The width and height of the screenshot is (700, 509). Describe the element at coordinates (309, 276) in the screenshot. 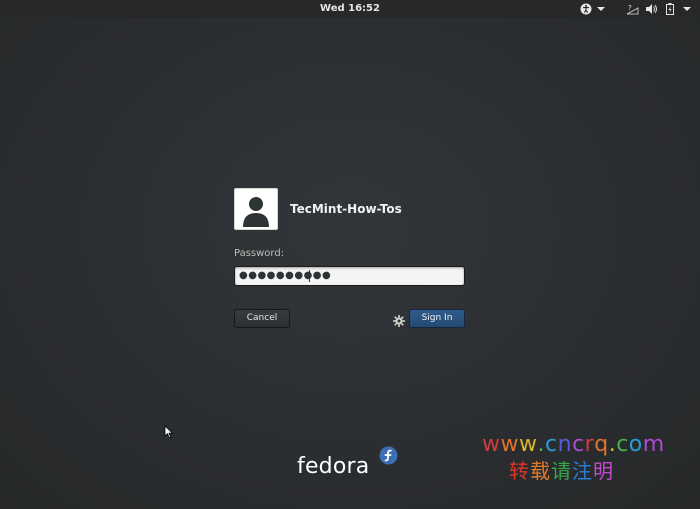

I see `text-caret` at that location.